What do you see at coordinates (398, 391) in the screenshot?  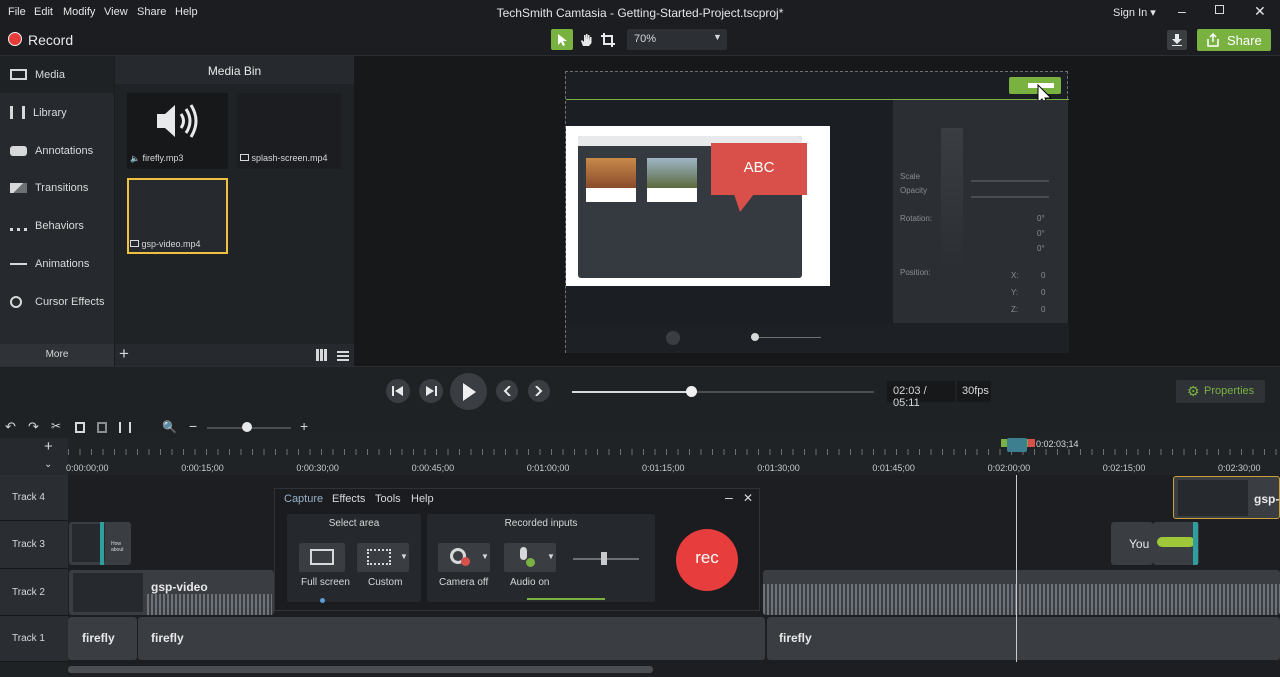 I see `step-back-icon` at bounding box center [398, 391].